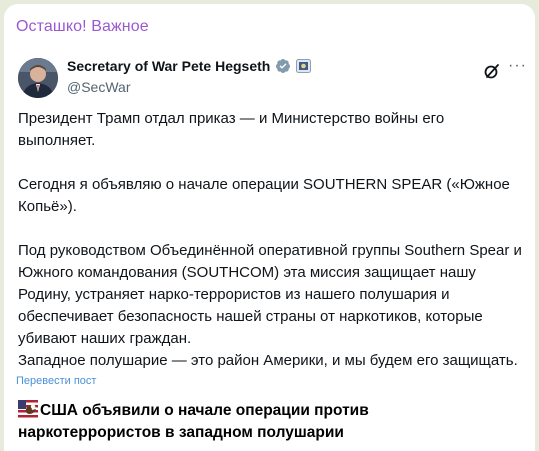  What do you see at coordinates (82, 27) in the screenshot?
I see `channel-name: Осташко! Важное` at bounding box center [82, 27].